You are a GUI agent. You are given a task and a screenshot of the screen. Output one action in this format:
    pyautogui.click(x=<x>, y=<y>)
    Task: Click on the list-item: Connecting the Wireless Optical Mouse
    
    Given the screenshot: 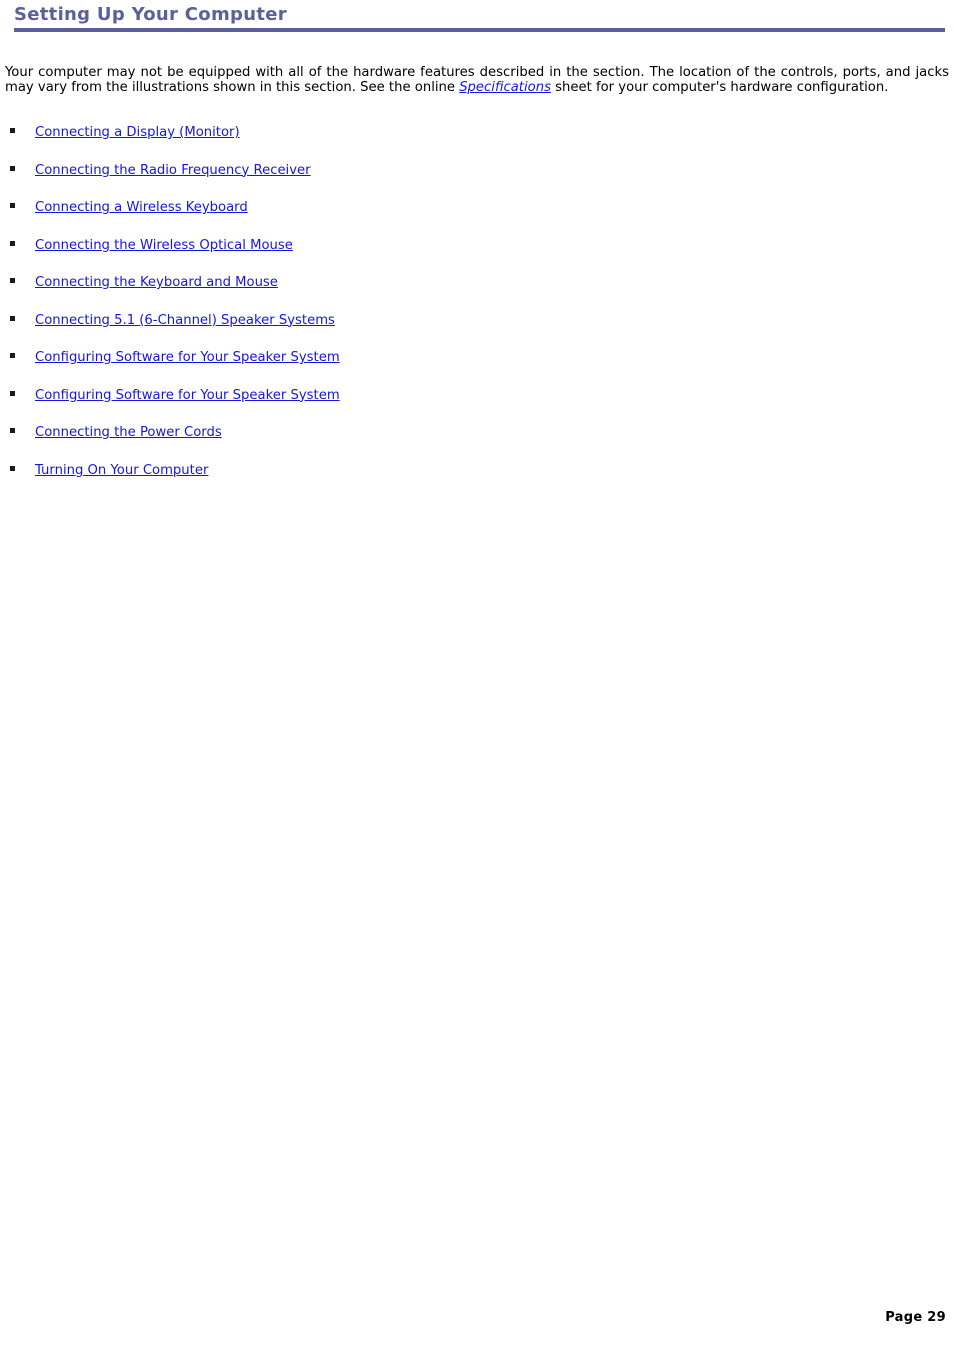 What is the action you would take?
    pyautogui.click(x=477, y=253)
    